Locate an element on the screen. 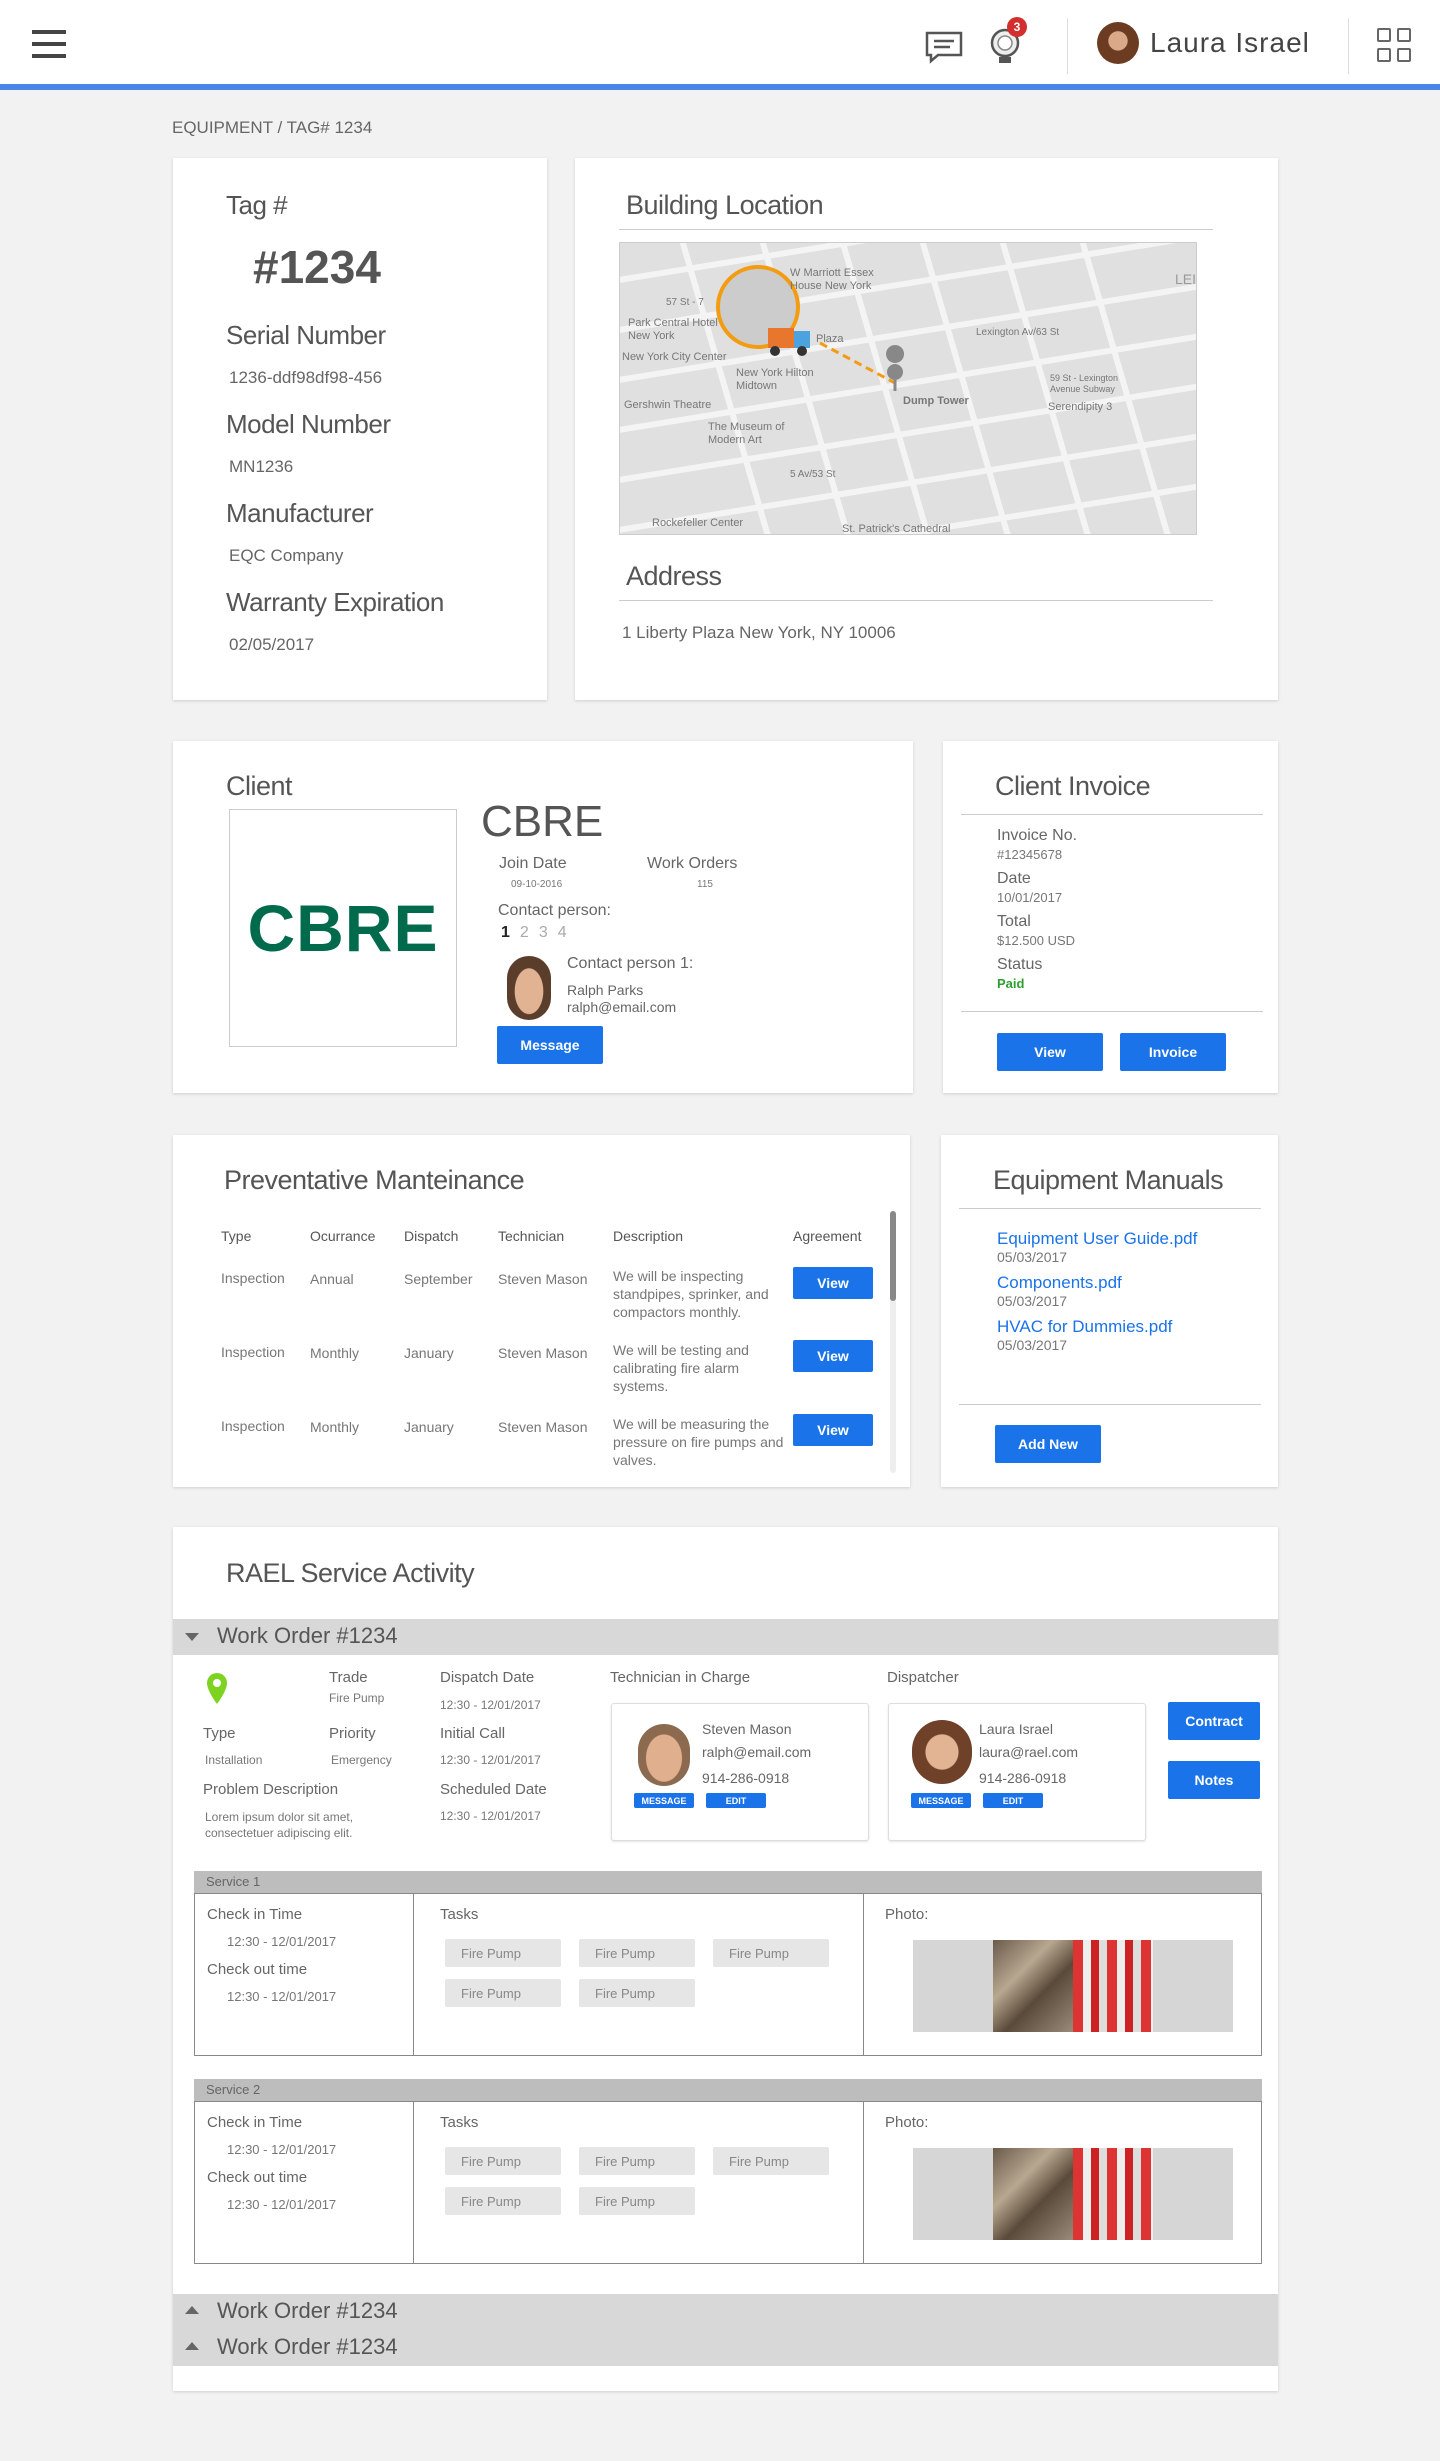 This screenshot has height=2461, width=1440. client-title: Client is located at coordinates (259, 786).